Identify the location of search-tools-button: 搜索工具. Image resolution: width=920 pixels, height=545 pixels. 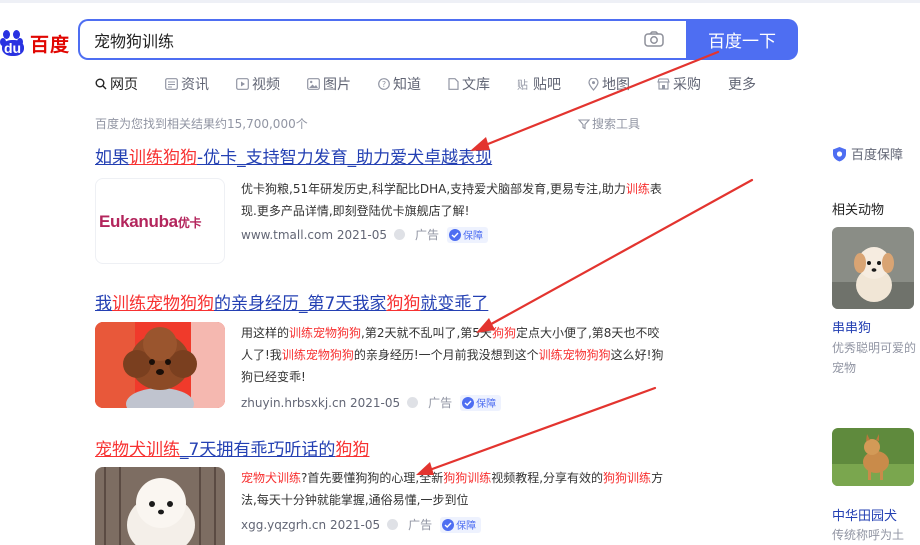
(609, 123).